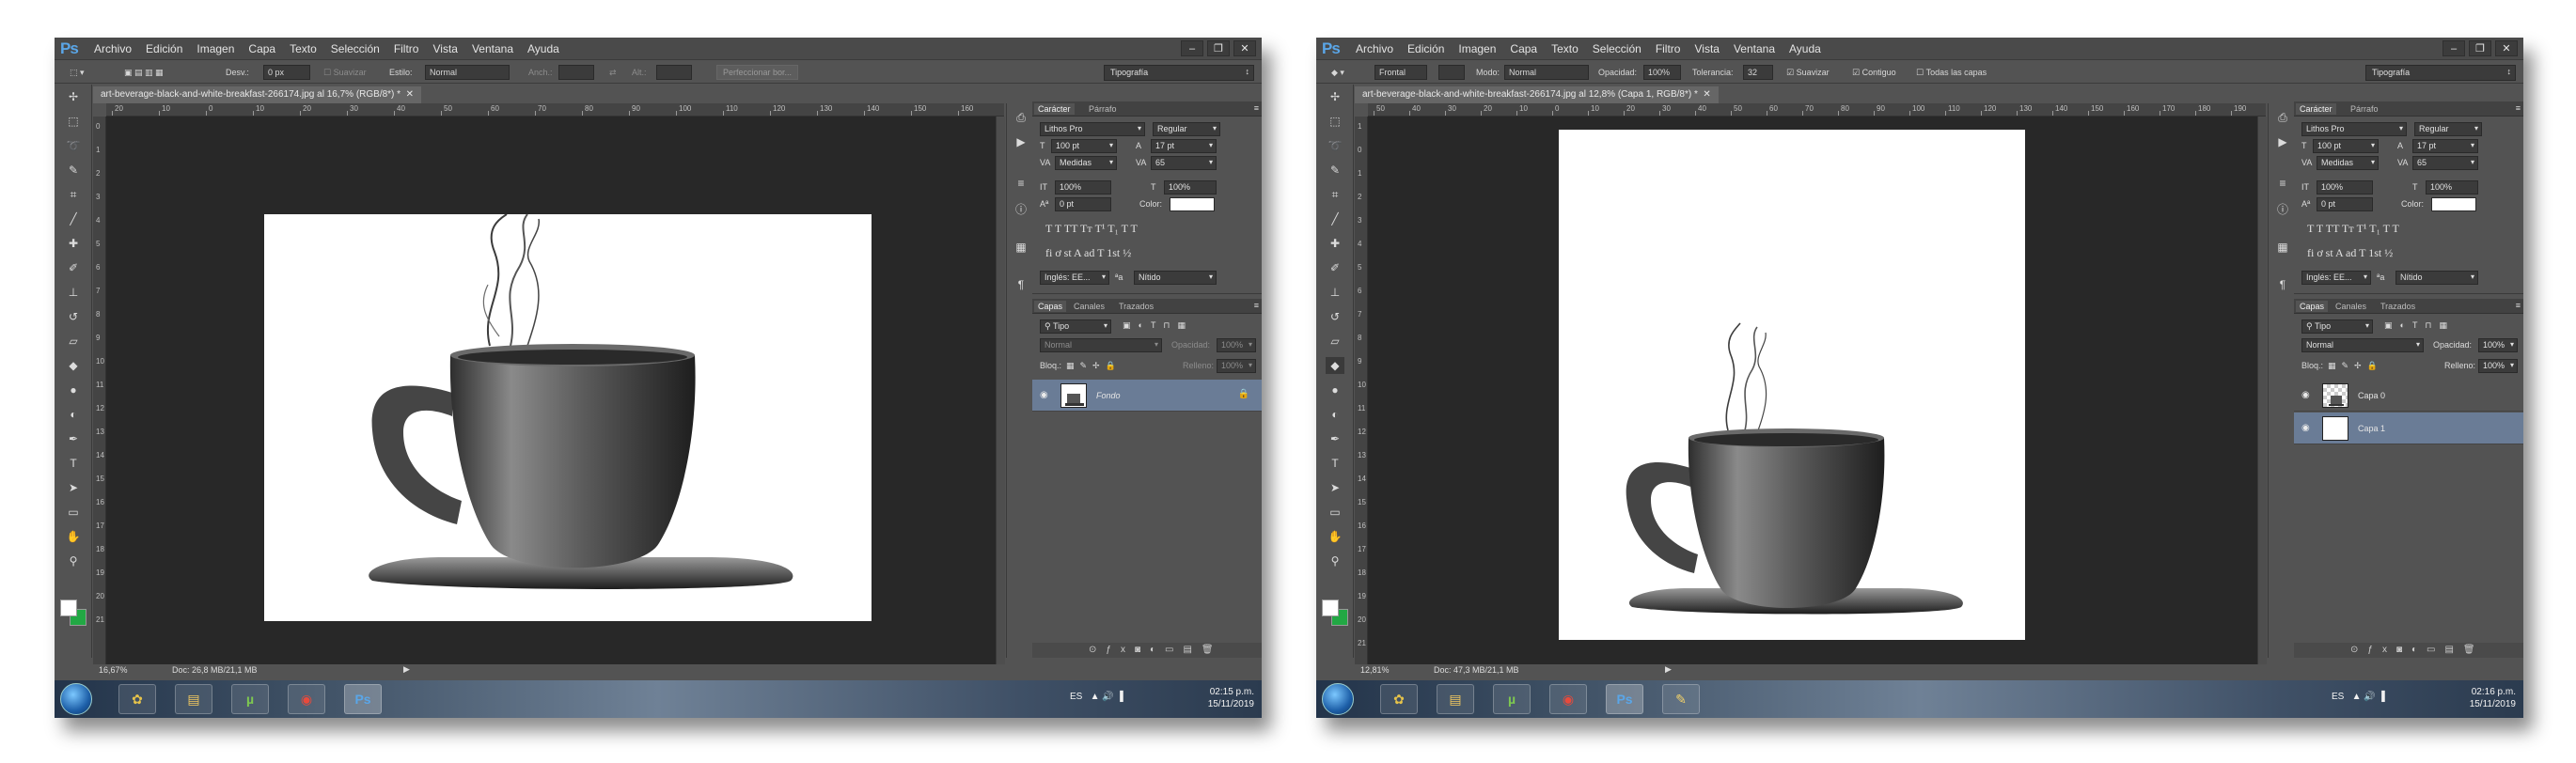 Image resolution: width=2576 pixels, height=763 pixels. I want to click on blur-icon: ●, so click(74, 390).